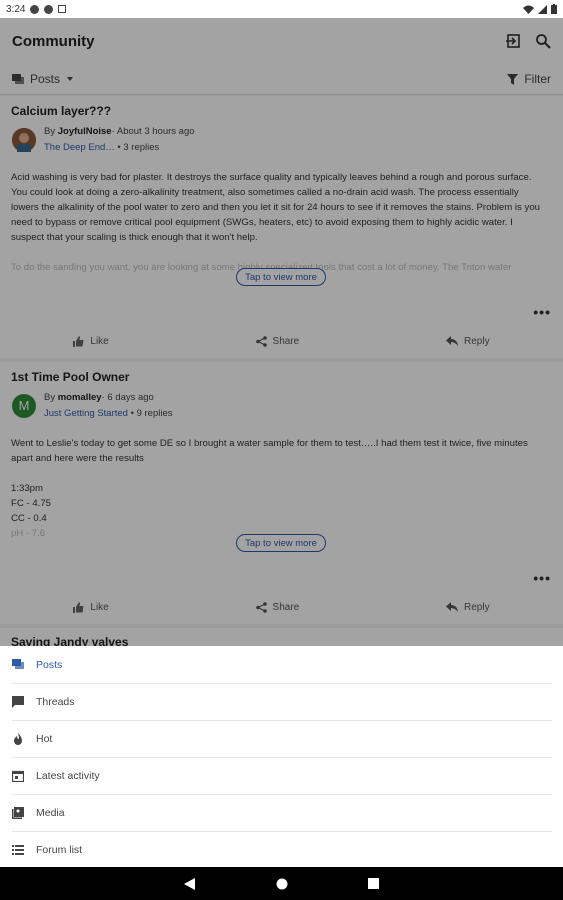 The height and width of the screenshot is (900, 563). What do you see at coordinates (281, 775) in the screenshot?
I see `sheet-item-latest-activity: Latest activity` at bounding box center [281, 775].